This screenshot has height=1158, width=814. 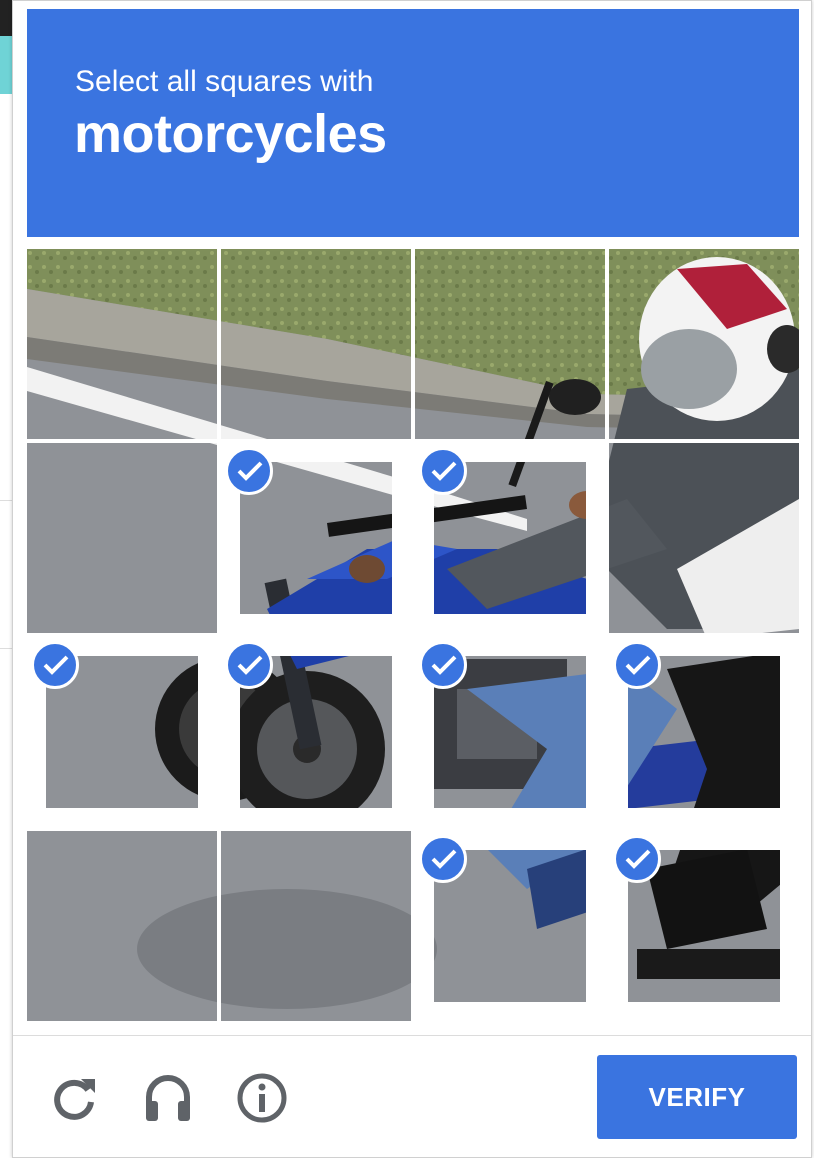 I want to click on challenge-target: motorcycles, so click(x=230, y=134).